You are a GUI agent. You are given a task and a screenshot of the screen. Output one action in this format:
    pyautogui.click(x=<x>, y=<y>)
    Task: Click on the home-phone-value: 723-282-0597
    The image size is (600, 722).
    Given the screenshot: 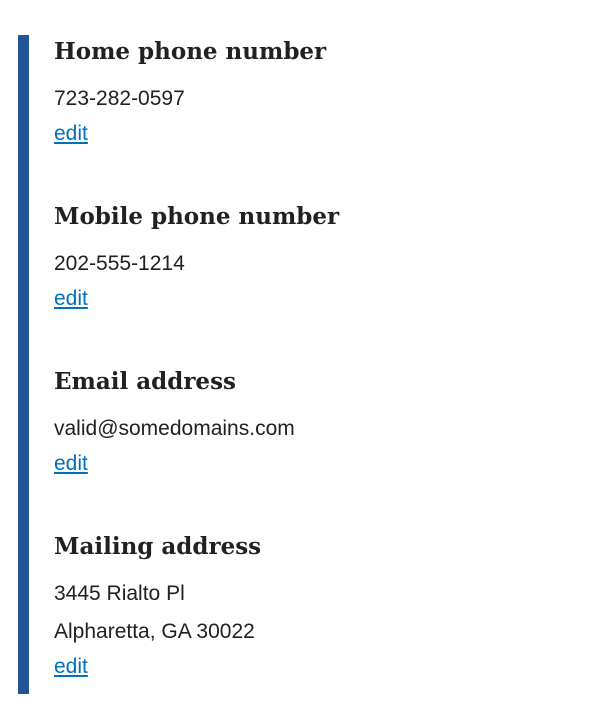 What is the action you would take?
    pyautogui.click(x=119, y=98)
    